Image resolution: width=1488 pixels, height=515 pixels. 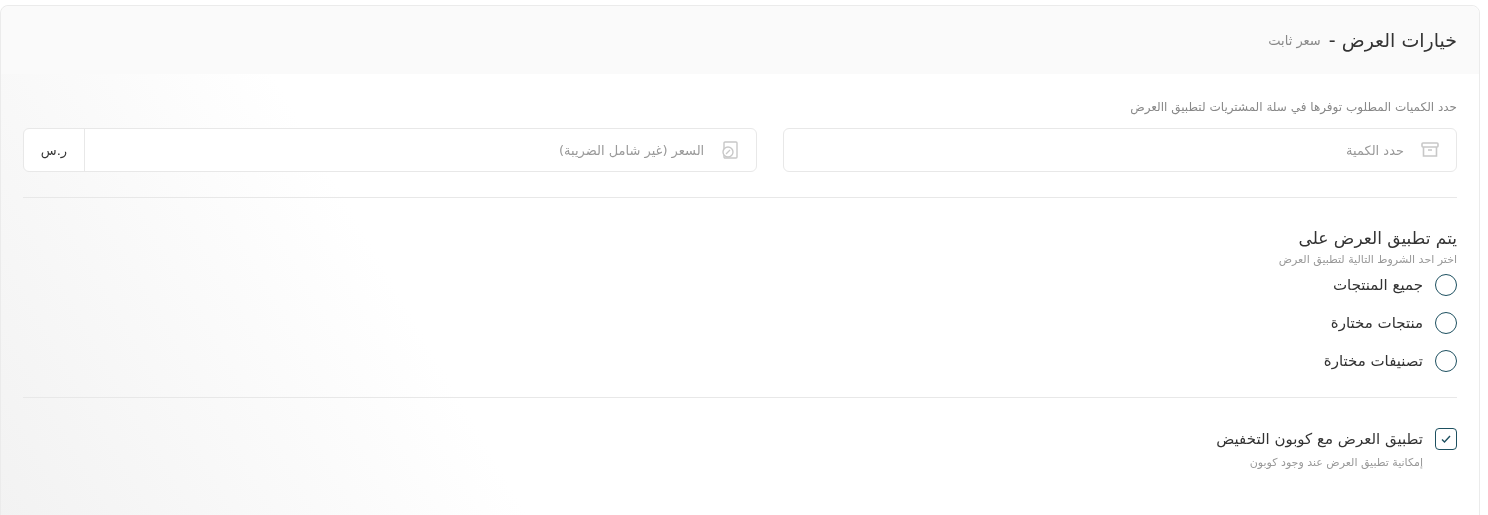 What do you see at coordinates (1367, 259) in the screenshot?
I see `section-hint: اختر احد الشروط التالية لتطبيق العرض` at bounding box center [1367, 259].